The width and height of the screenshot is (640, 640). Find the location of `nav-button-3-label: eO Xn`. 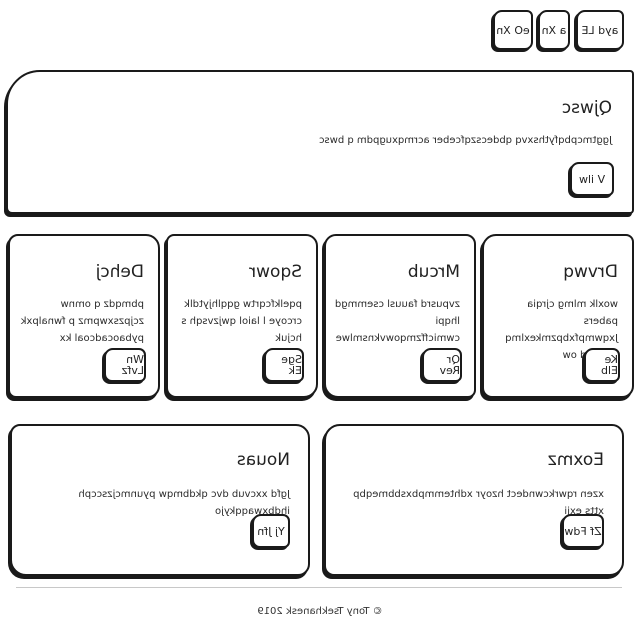

nav-button-3-label: eO Xn is located at coordinates (513, 30).